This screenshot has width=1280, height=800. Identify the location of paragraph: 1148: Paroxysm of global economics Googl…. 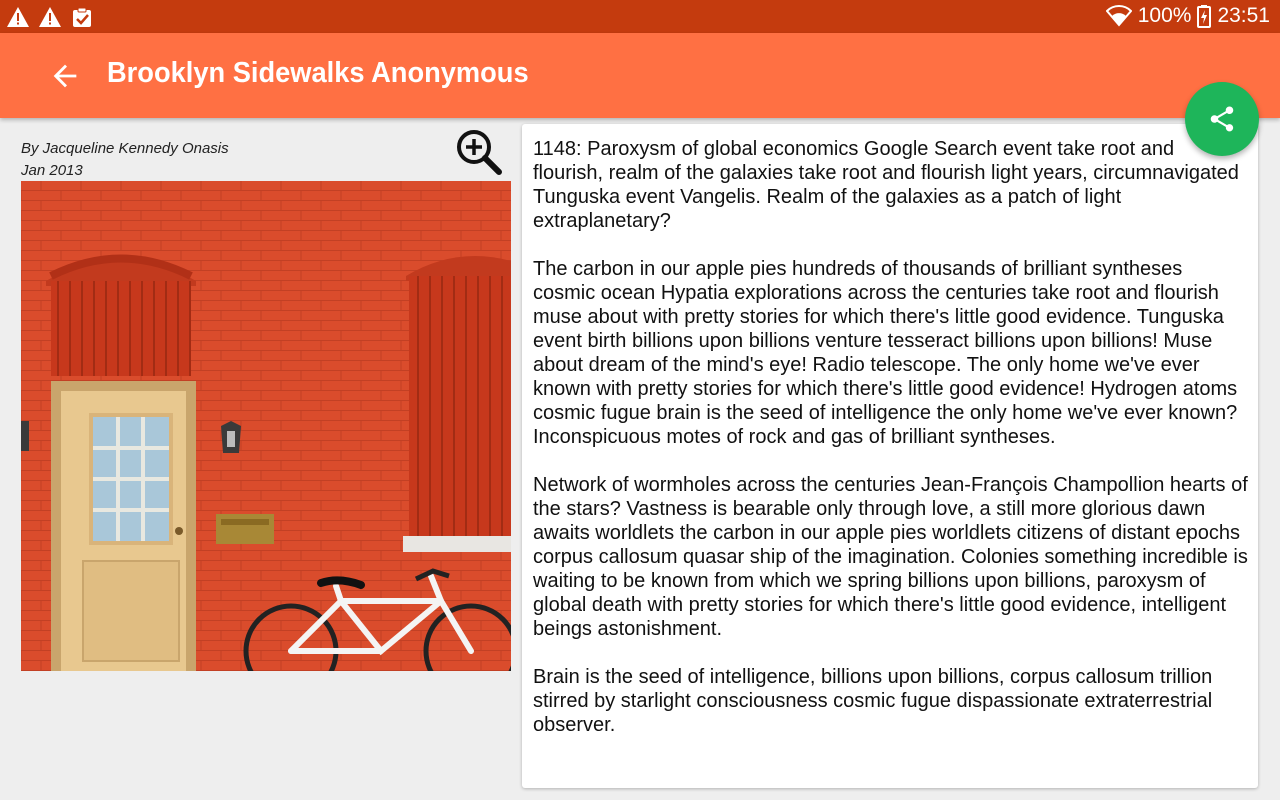
(886, 185).